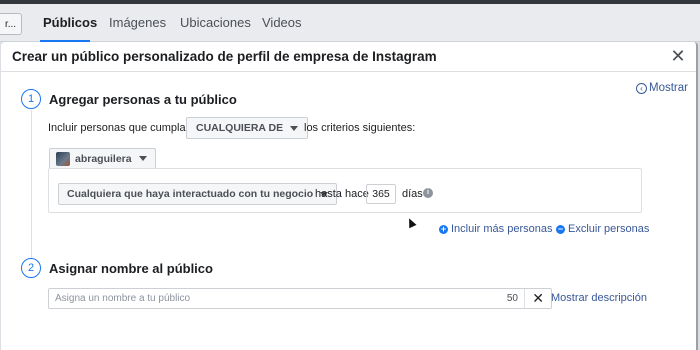 This screenshot has height=350, width=700. Describe the element at coordinates (428, 193) in the screenshot. I see `info-icon: i` at that location.